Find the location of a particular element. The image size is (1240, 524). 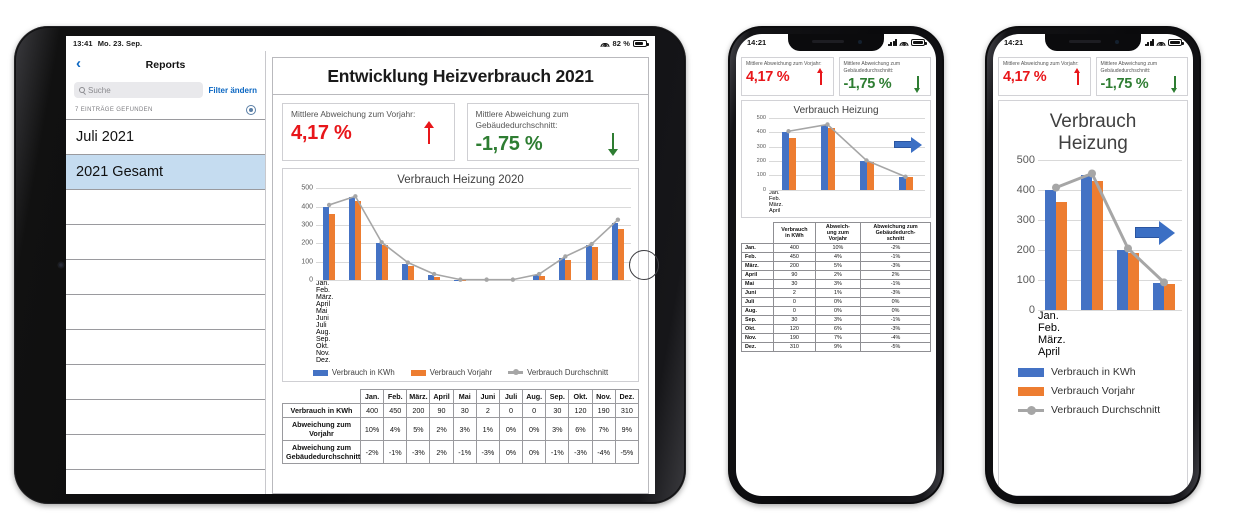

table-cell-verbrauch: 200 is located at coordinates (794, 265).